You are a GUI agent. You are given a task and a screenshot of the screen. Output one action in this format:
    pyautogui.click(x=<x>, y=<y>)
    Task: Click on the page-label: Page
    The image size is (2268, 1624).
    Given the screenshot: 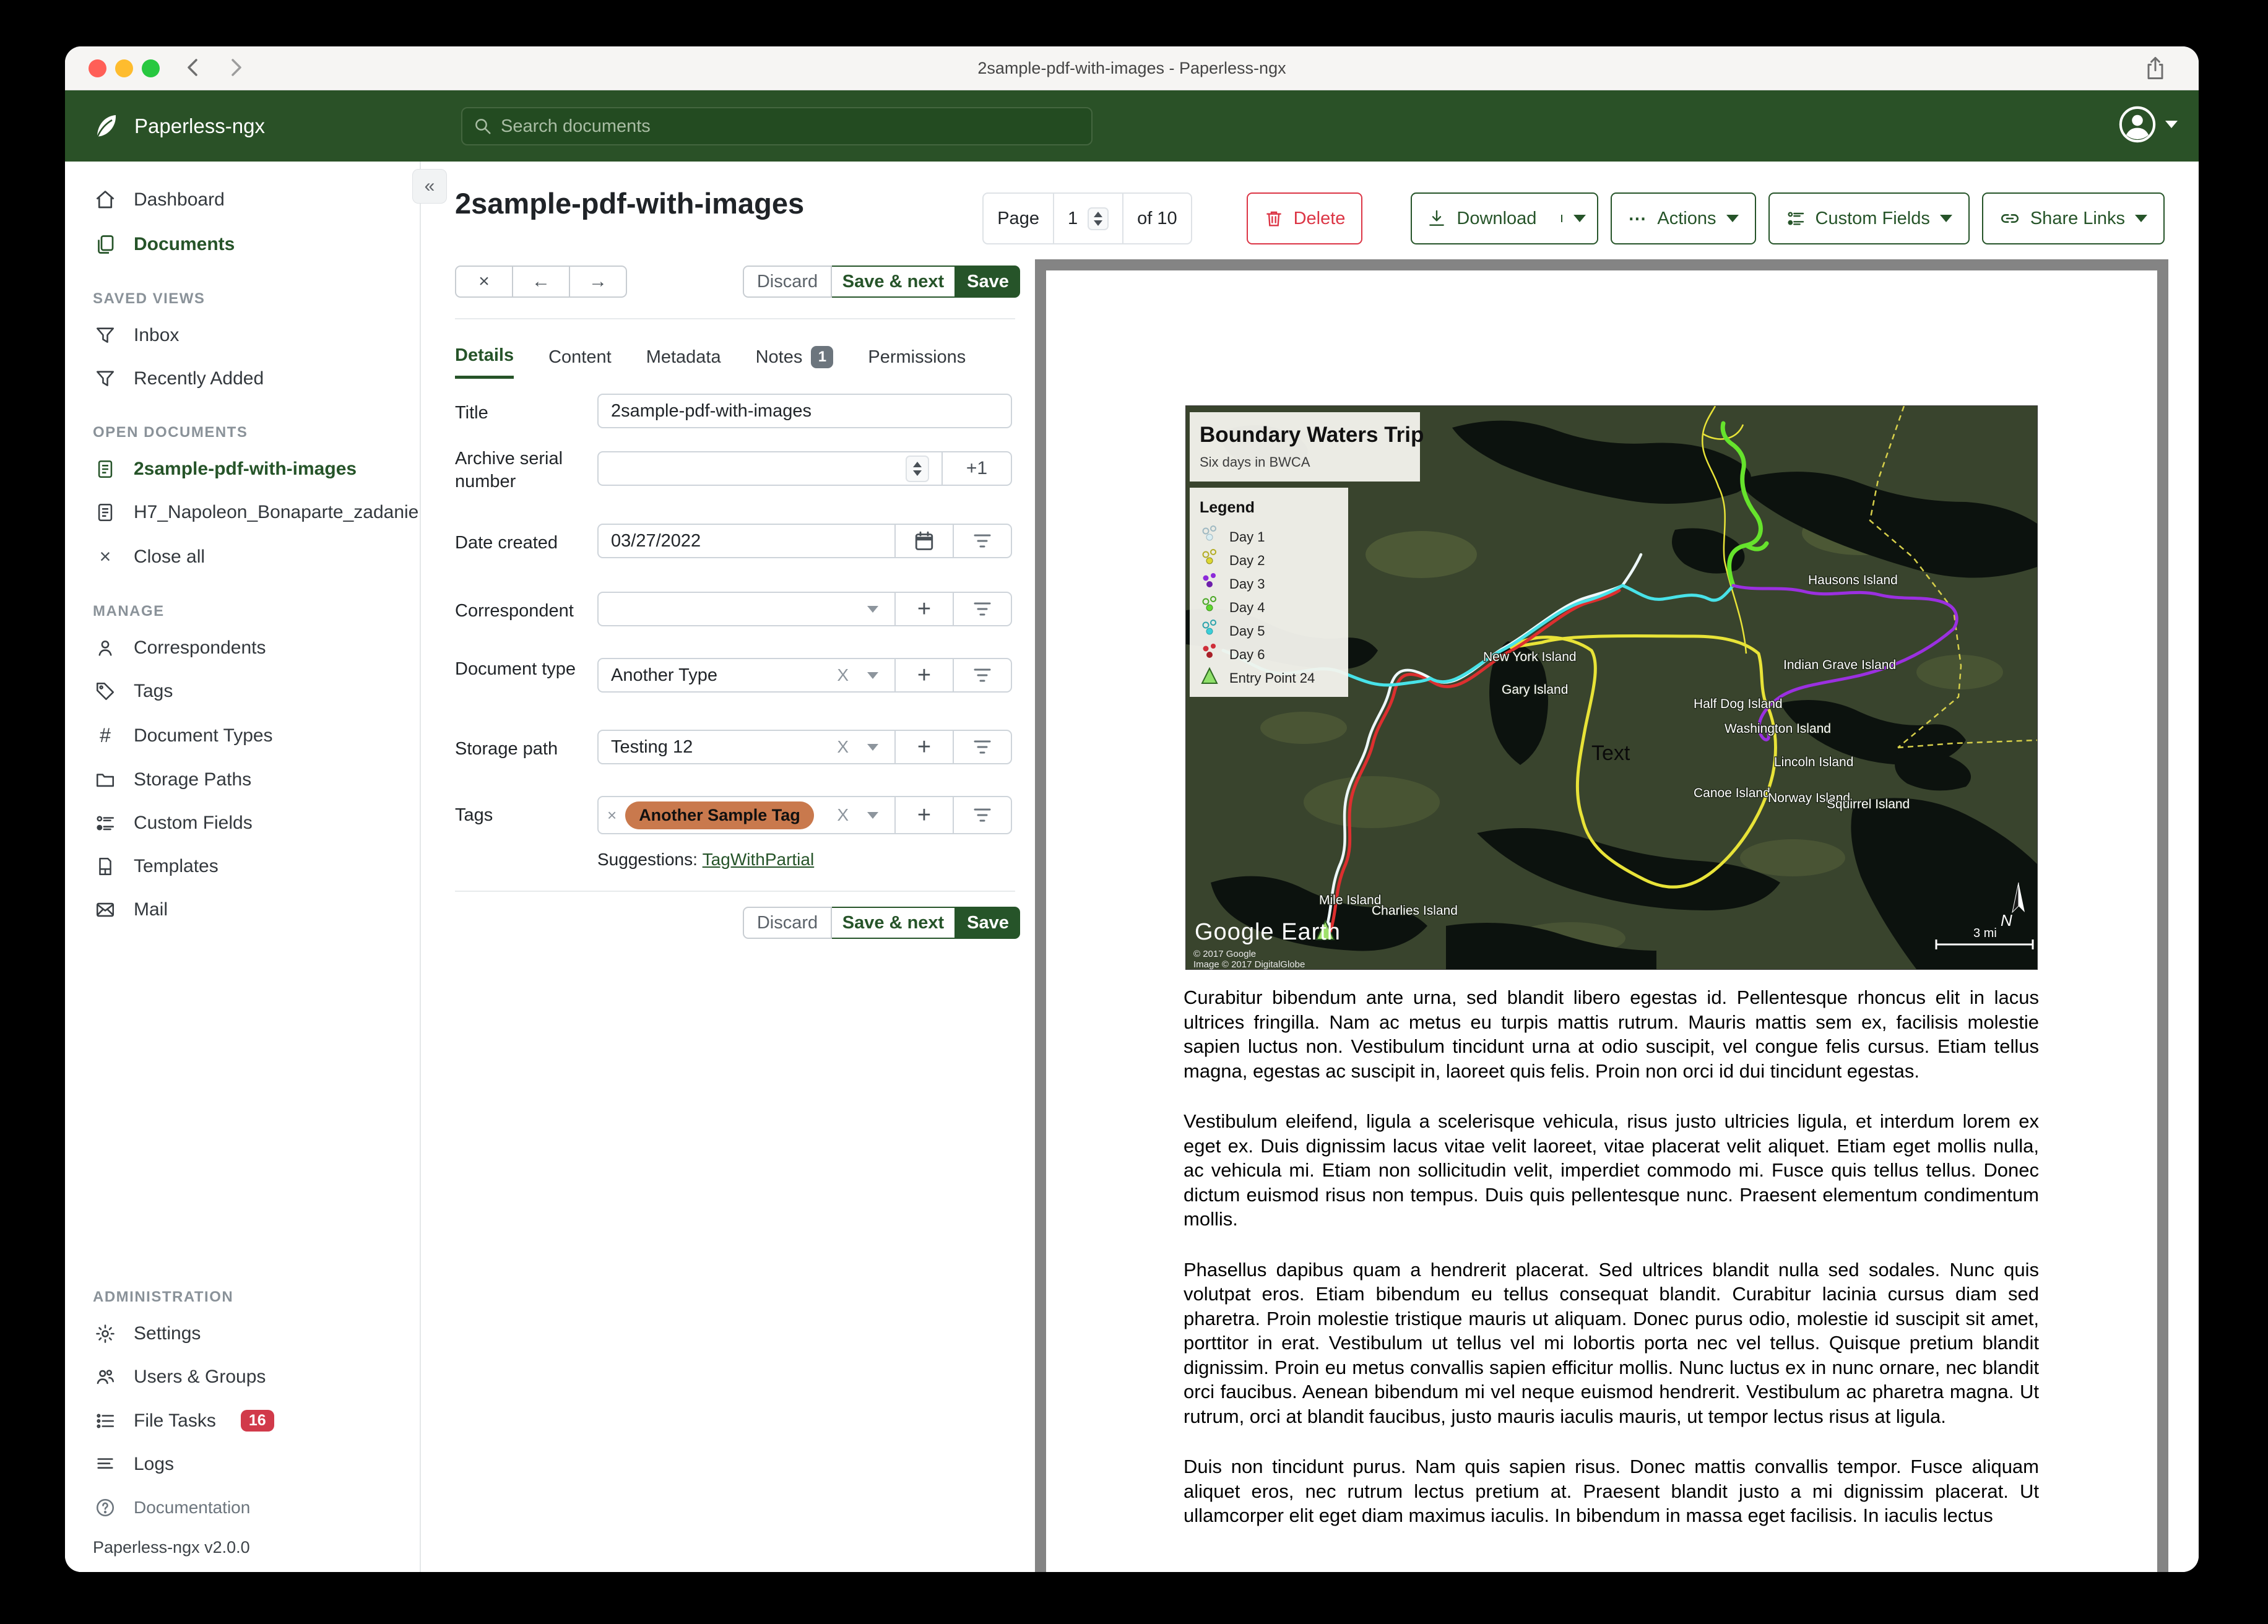 What is the action you would take?
    pyautogui.click(x=1018, y=218)
    